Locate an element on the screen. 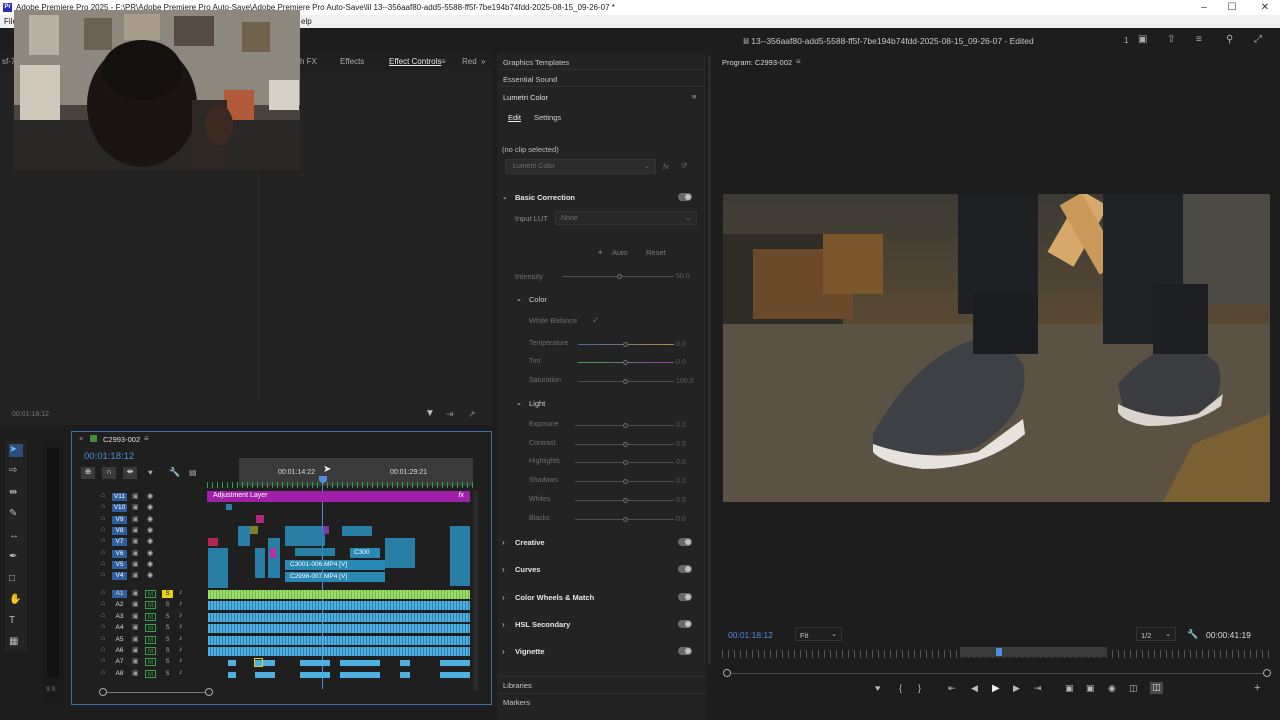 The image size is (1280, 720). zoom-scrollbar is located at coordinates (997, 673).